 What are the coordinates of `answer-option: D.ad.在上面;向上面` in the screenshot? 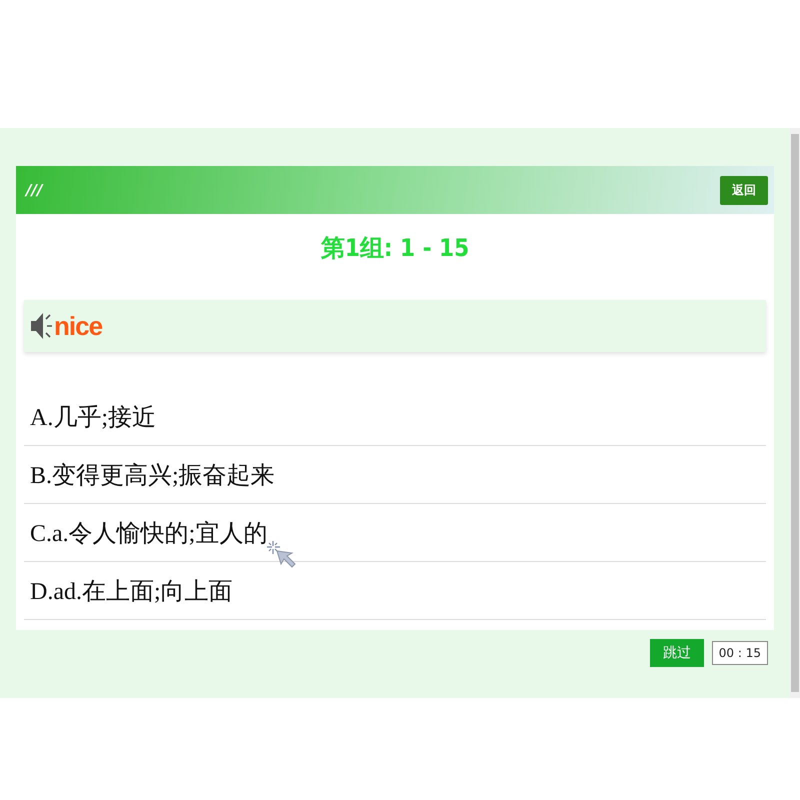 It's located at (395, 591).